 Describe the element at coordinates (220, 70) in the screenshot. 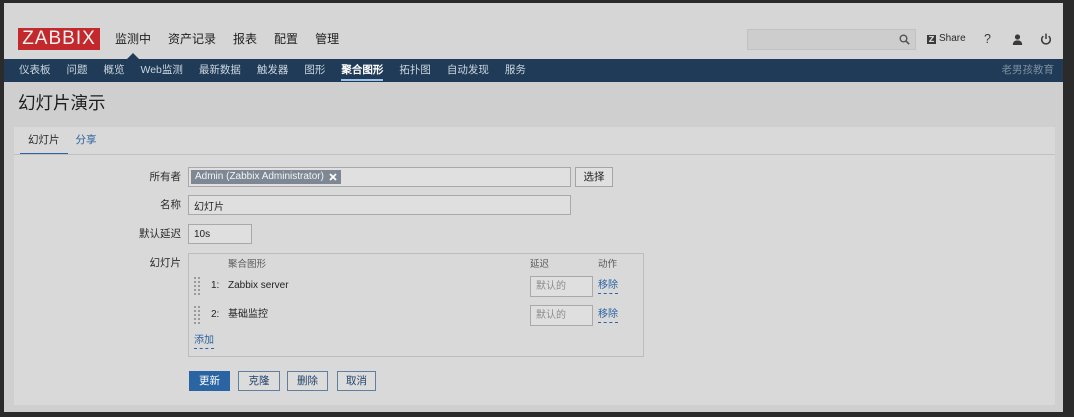

I see `subnav-item-latest-data: 最新数据` at that location.